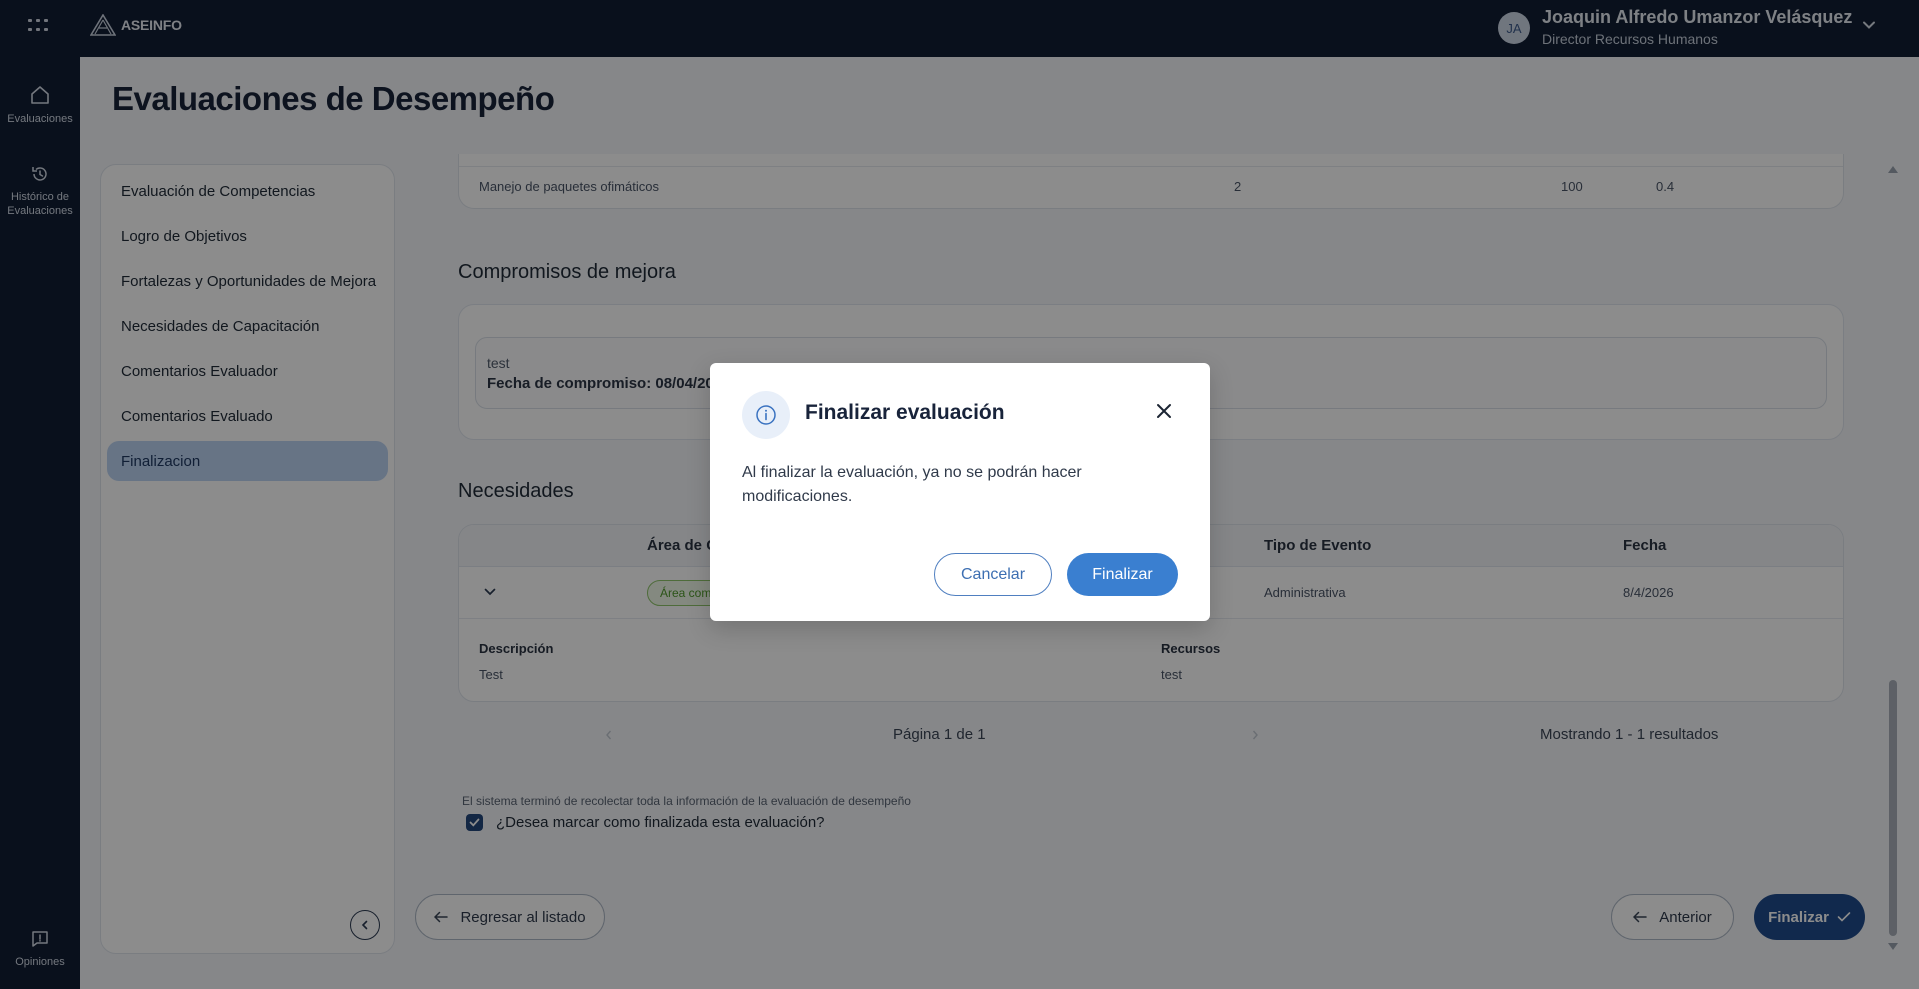  Describe the element at coordinates (1164, 411) in the screenshot. I see `close-icon` at that location.